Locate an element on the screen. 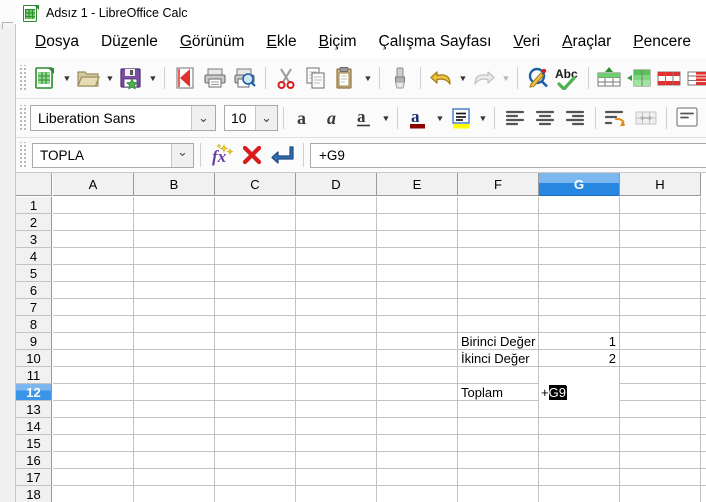 This screenshot has width=706, height=502. row-header-8: 8 is located at coordinates (34, 324).